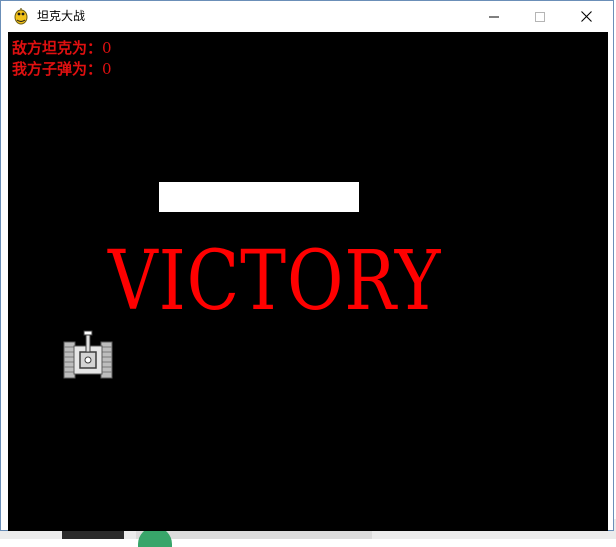 Image resolution: width=616 pixels, height=547 pixels. I want to click on minimize-button, so click(494, 16).